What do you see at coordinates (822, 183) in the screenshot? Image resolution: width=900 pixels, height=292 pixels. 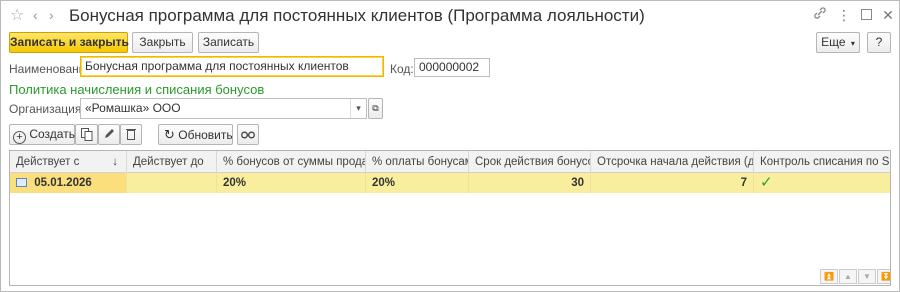 I see `cell-sms-control: ✓` at bounding box center [822, 183].